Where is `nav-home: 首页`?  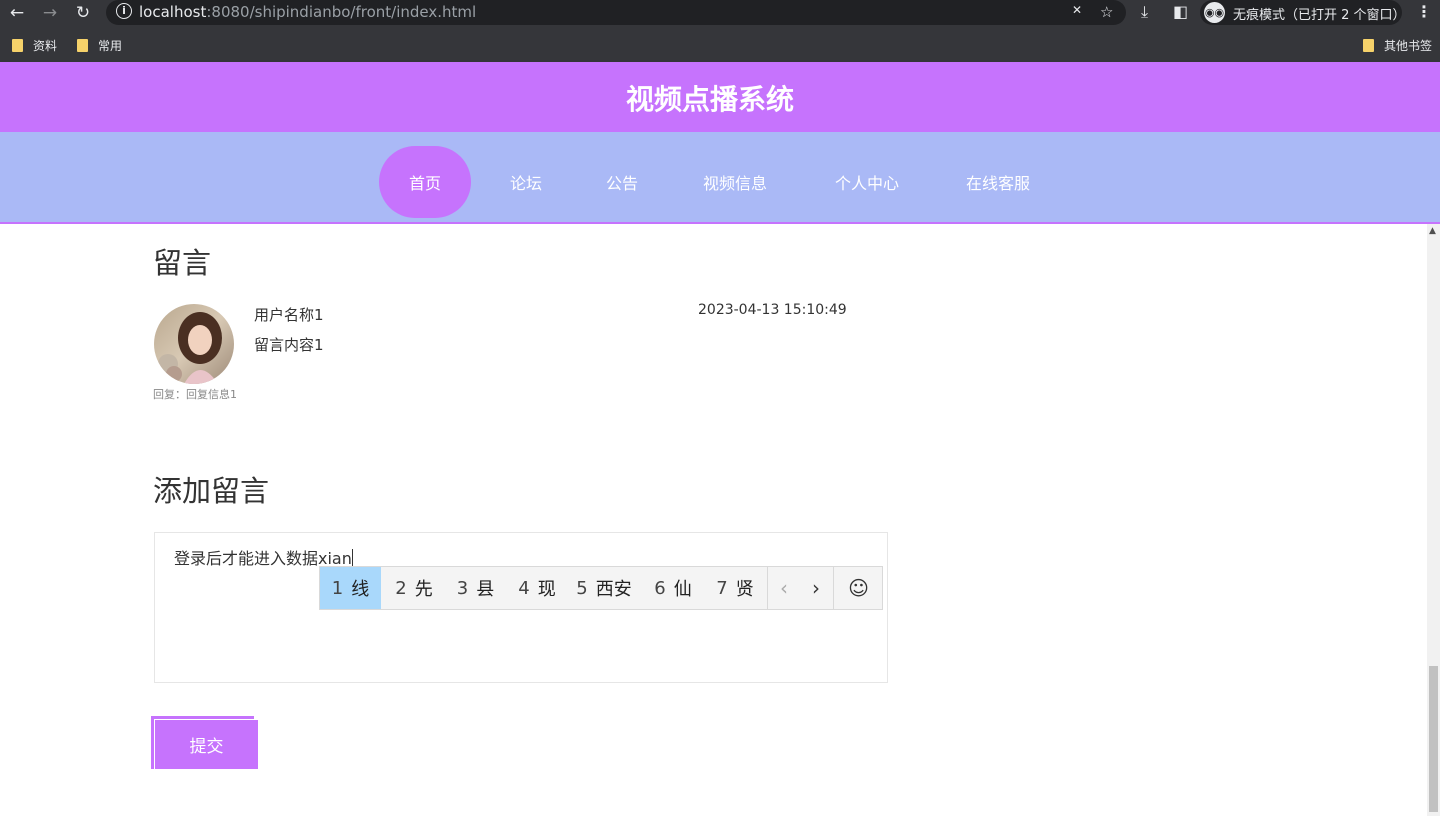 nav-home: 首页 is located at coordinates (425, 182).